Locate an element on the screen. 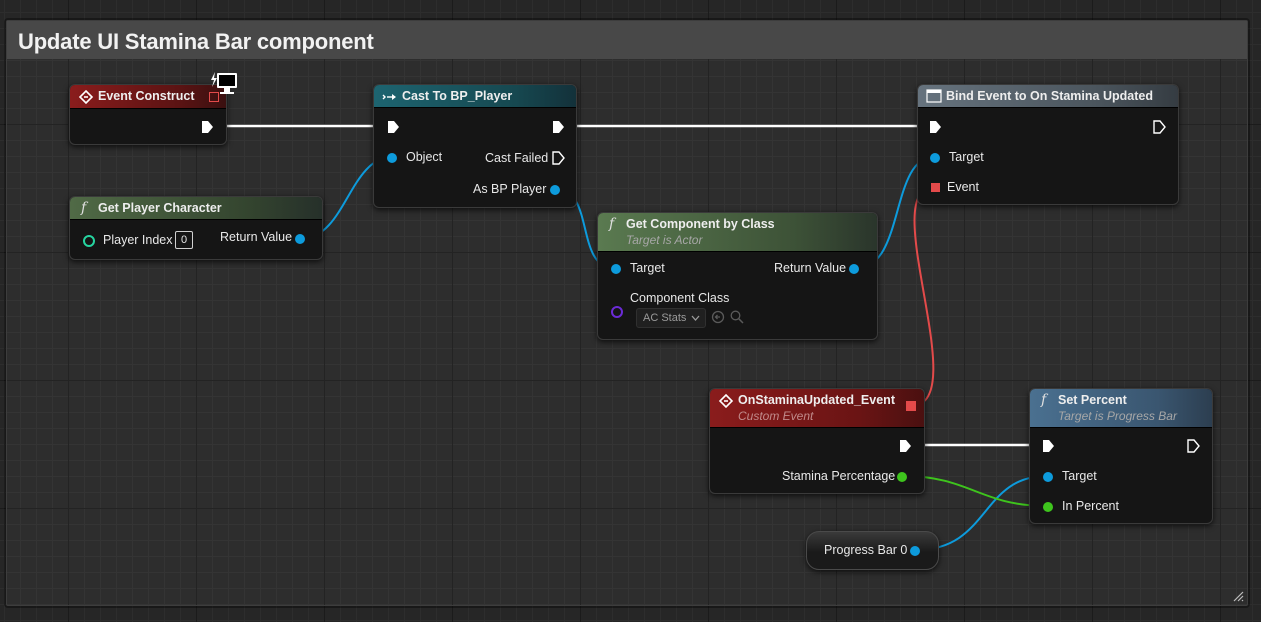  chevron-down-icon is located at coordinates (695, 318).